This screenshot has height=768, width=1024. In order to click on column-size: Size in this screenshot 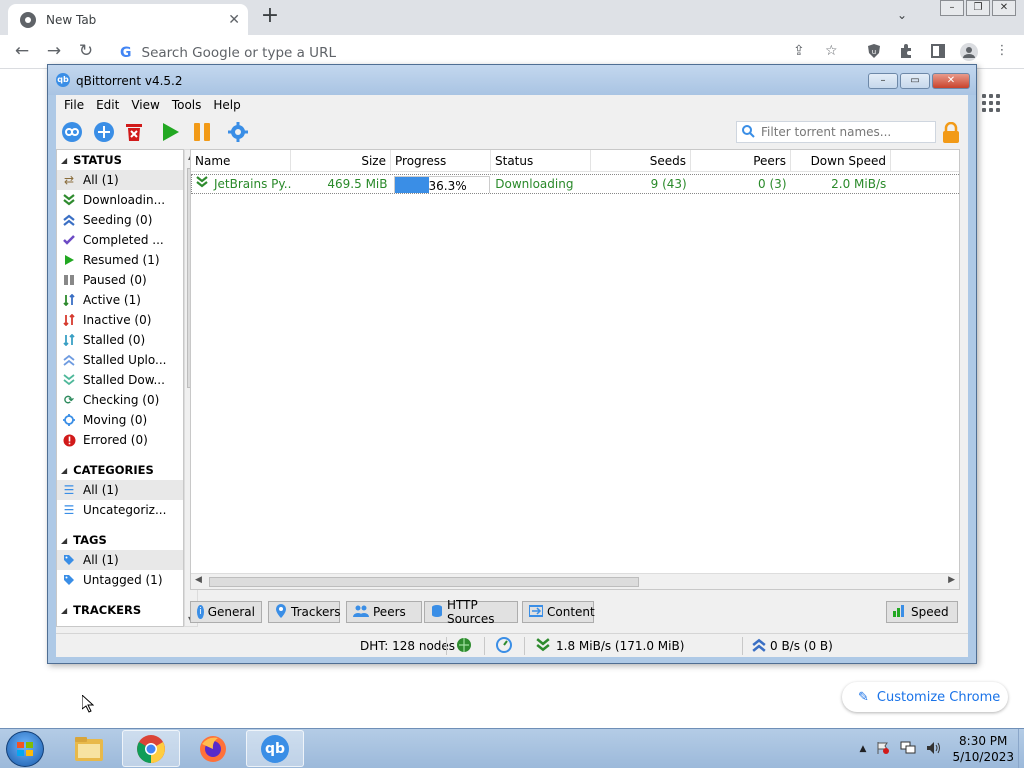, I will do `click(341, 161)`.